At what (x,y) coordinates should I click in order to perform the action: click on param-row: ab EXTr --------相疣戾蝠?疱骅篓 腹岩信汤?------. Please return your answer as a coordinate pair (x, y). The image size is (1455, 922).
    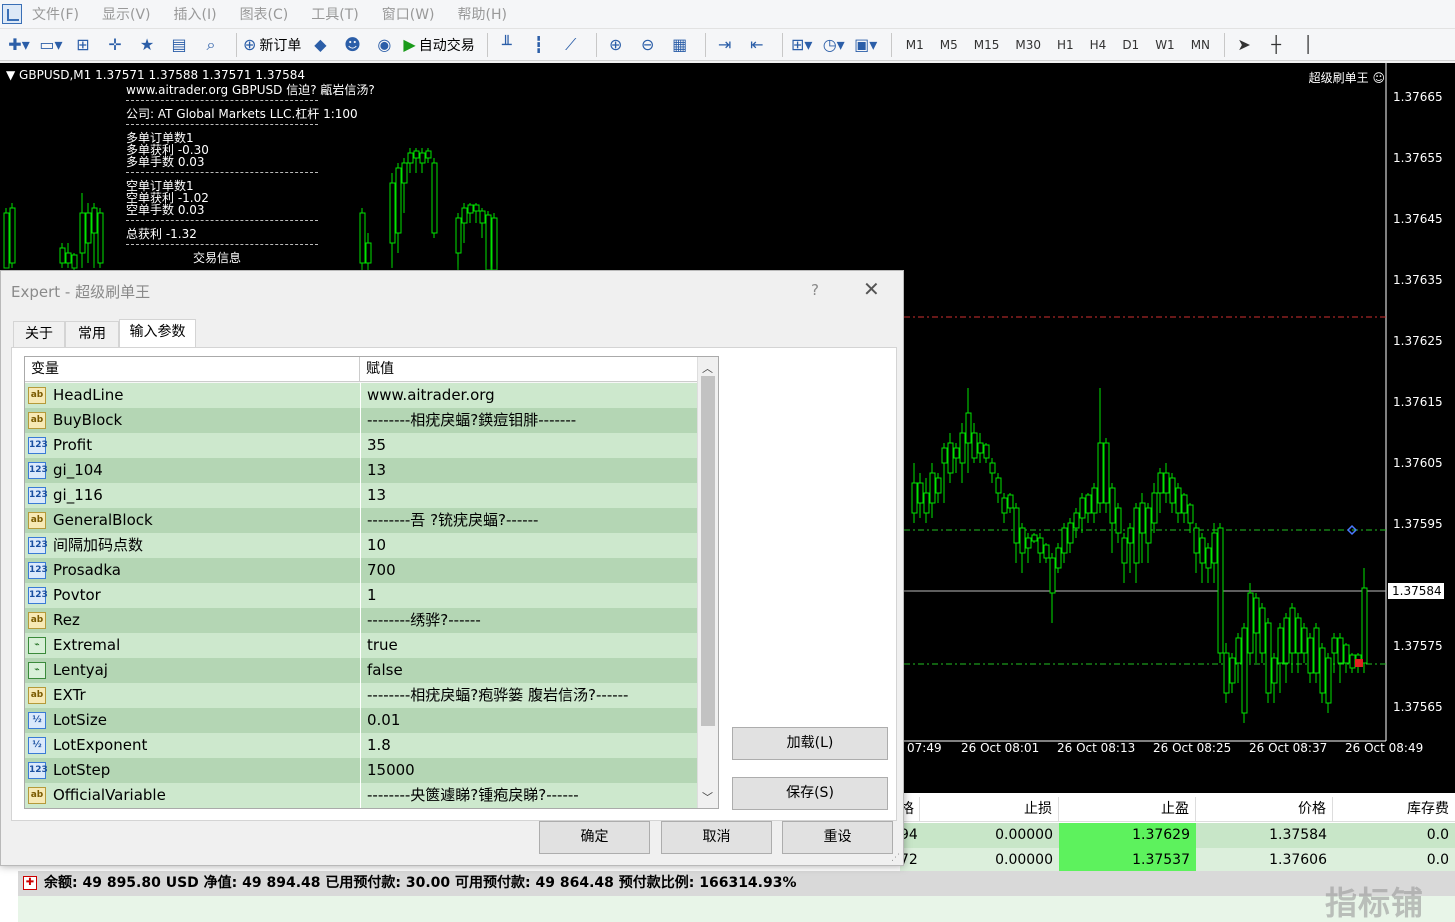
    Looking at the image, I should click on (361, 695).